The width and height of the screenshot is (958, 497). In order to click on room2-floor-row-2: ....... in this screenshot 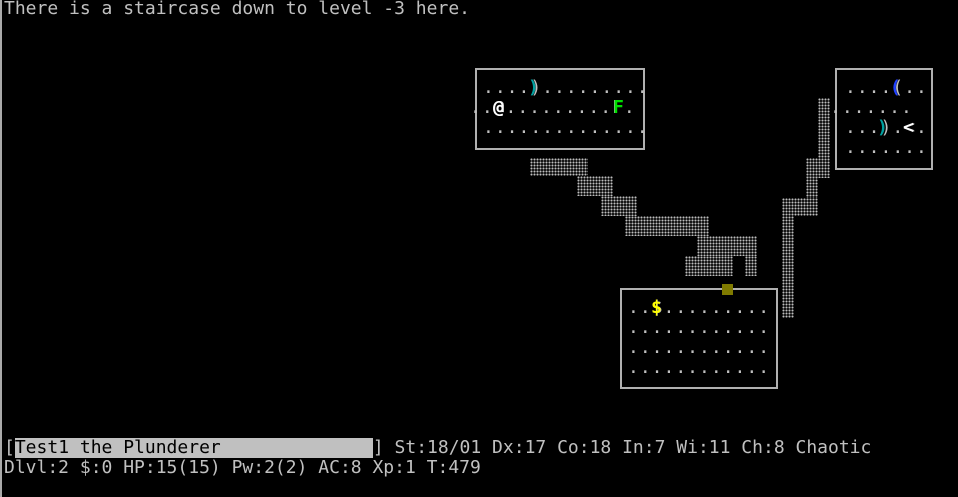, I will do `click(871, 107)`.